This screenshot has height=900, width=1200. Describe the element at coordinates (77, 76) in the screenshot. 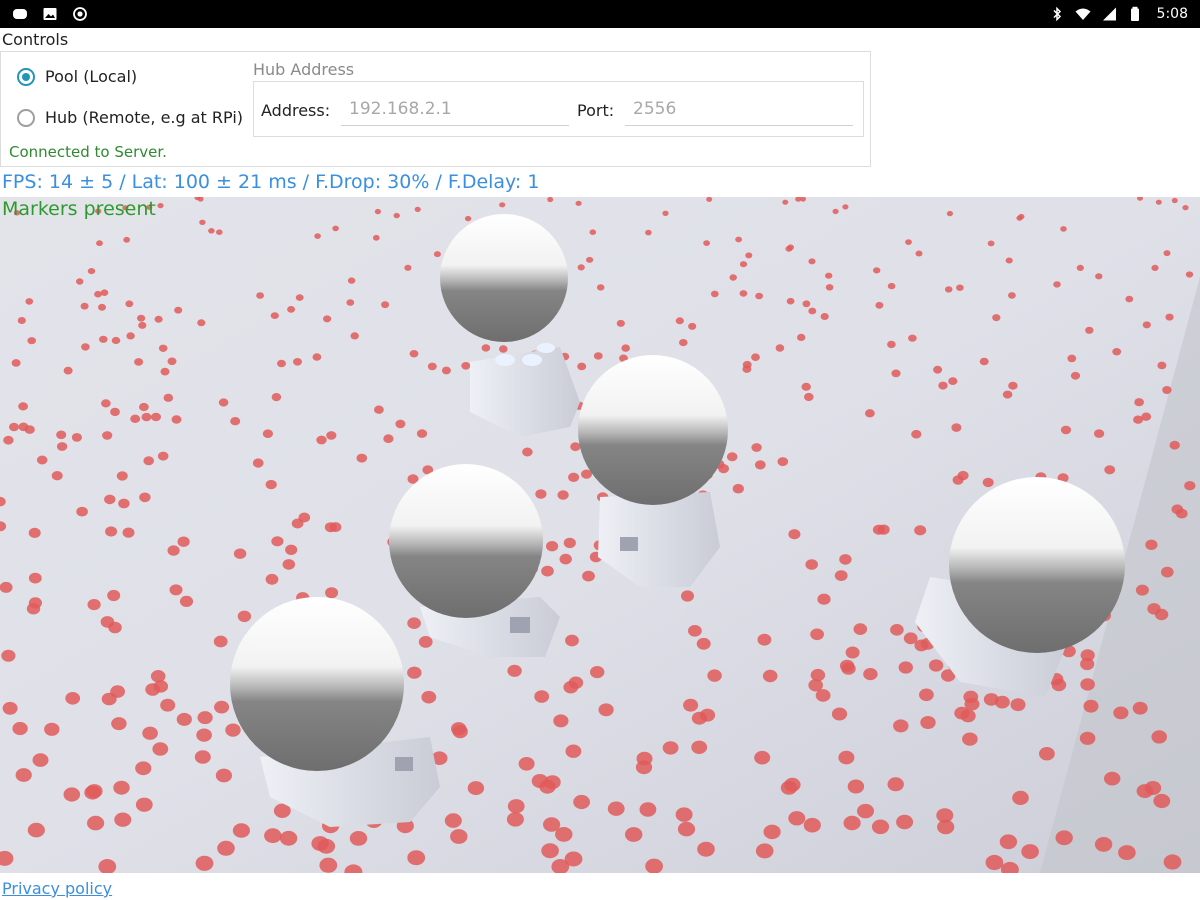

I see `radio-pool-local: Pool (Local)` at that location.